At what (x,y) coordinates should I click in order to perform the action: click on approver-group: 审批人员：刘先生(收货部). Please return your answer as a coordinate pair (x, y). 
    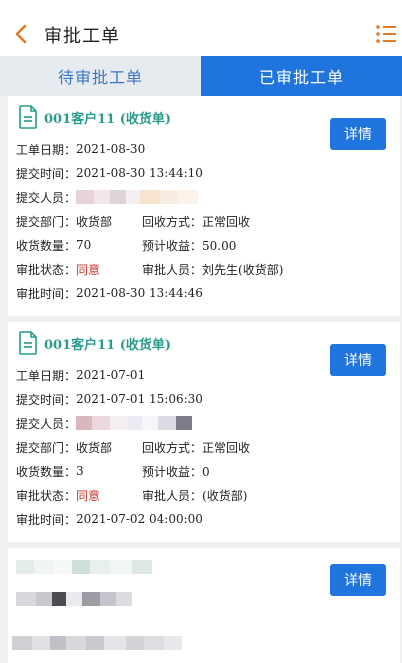
    Looking at the image, I should click on (212, 269).